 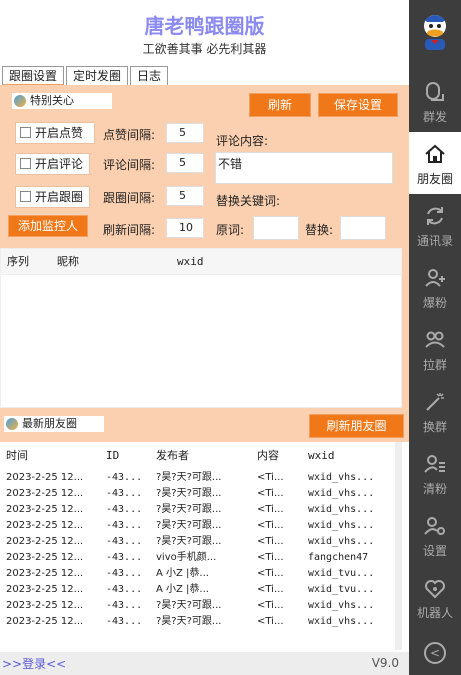 I want to click on nav-label: 机器人, so click(x=434, y=613).